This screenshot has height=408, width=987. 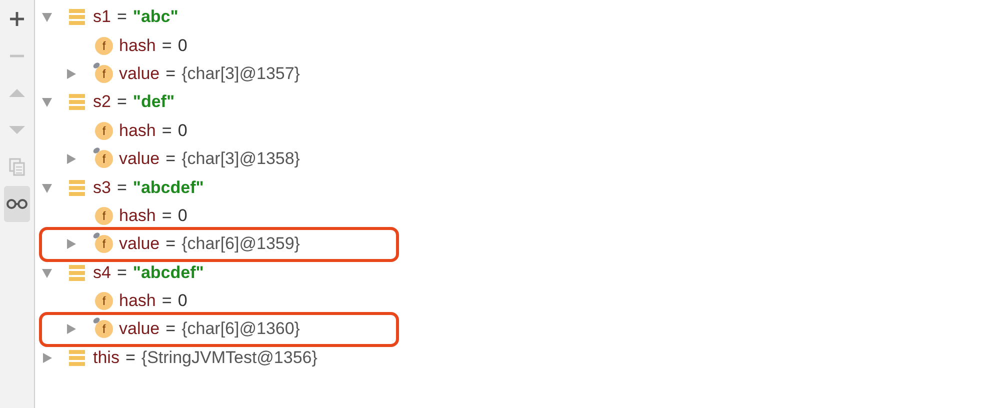 What do you see at coordinates (106, 358) in the screenshot?
I see `variable-name: this` at bounding box center [106, 358].